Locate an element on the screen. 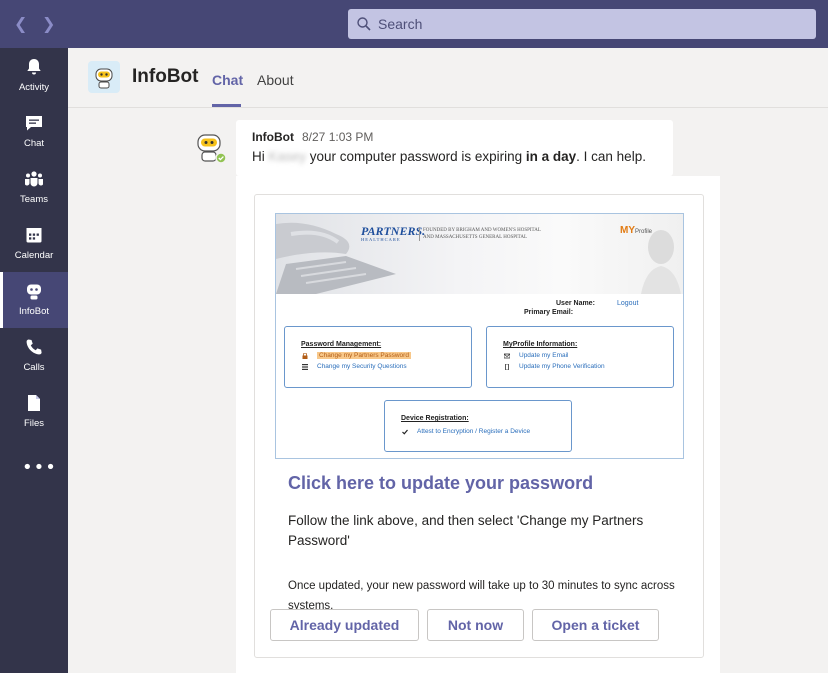 The height and width of the screenshot is (673, 828). logout-link: Logout is located at coordinates (628, 303).